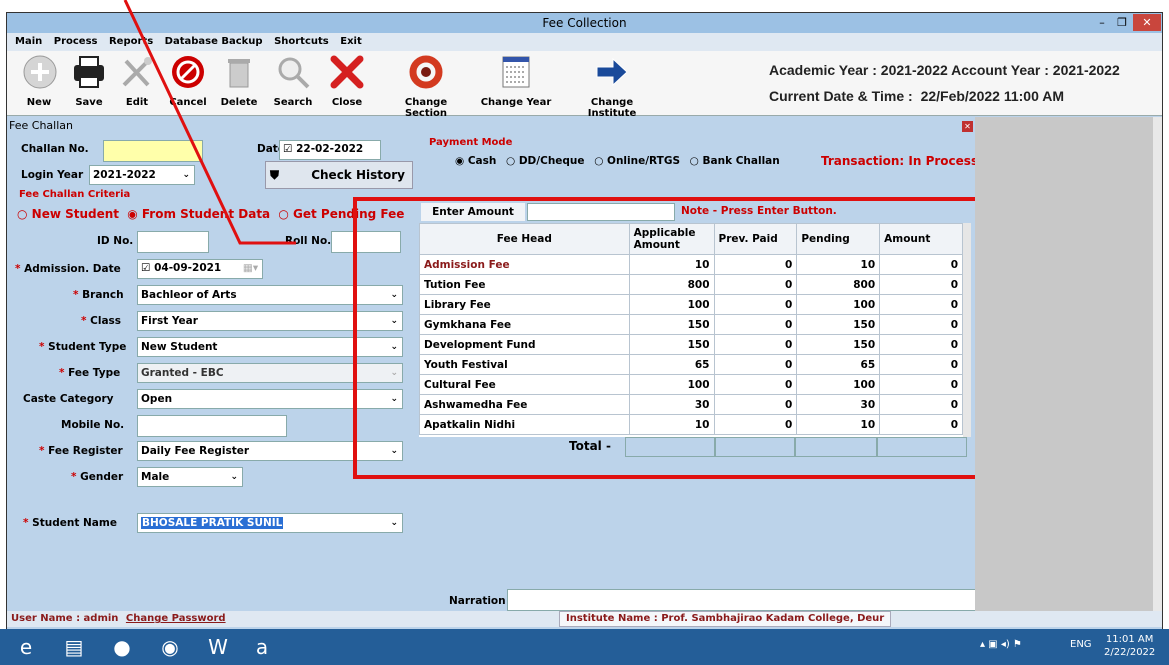  What do you see at coordinates (347, 72) in the screenshot?
I see `close-icon` at bounding box center [347, 72].